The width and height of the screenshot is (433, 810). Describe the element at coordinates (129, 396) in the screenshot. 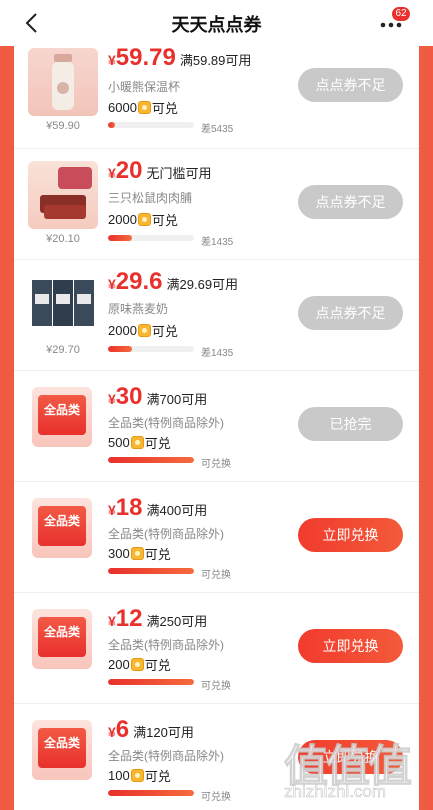

I see `coupon-amount: 30` at that location.